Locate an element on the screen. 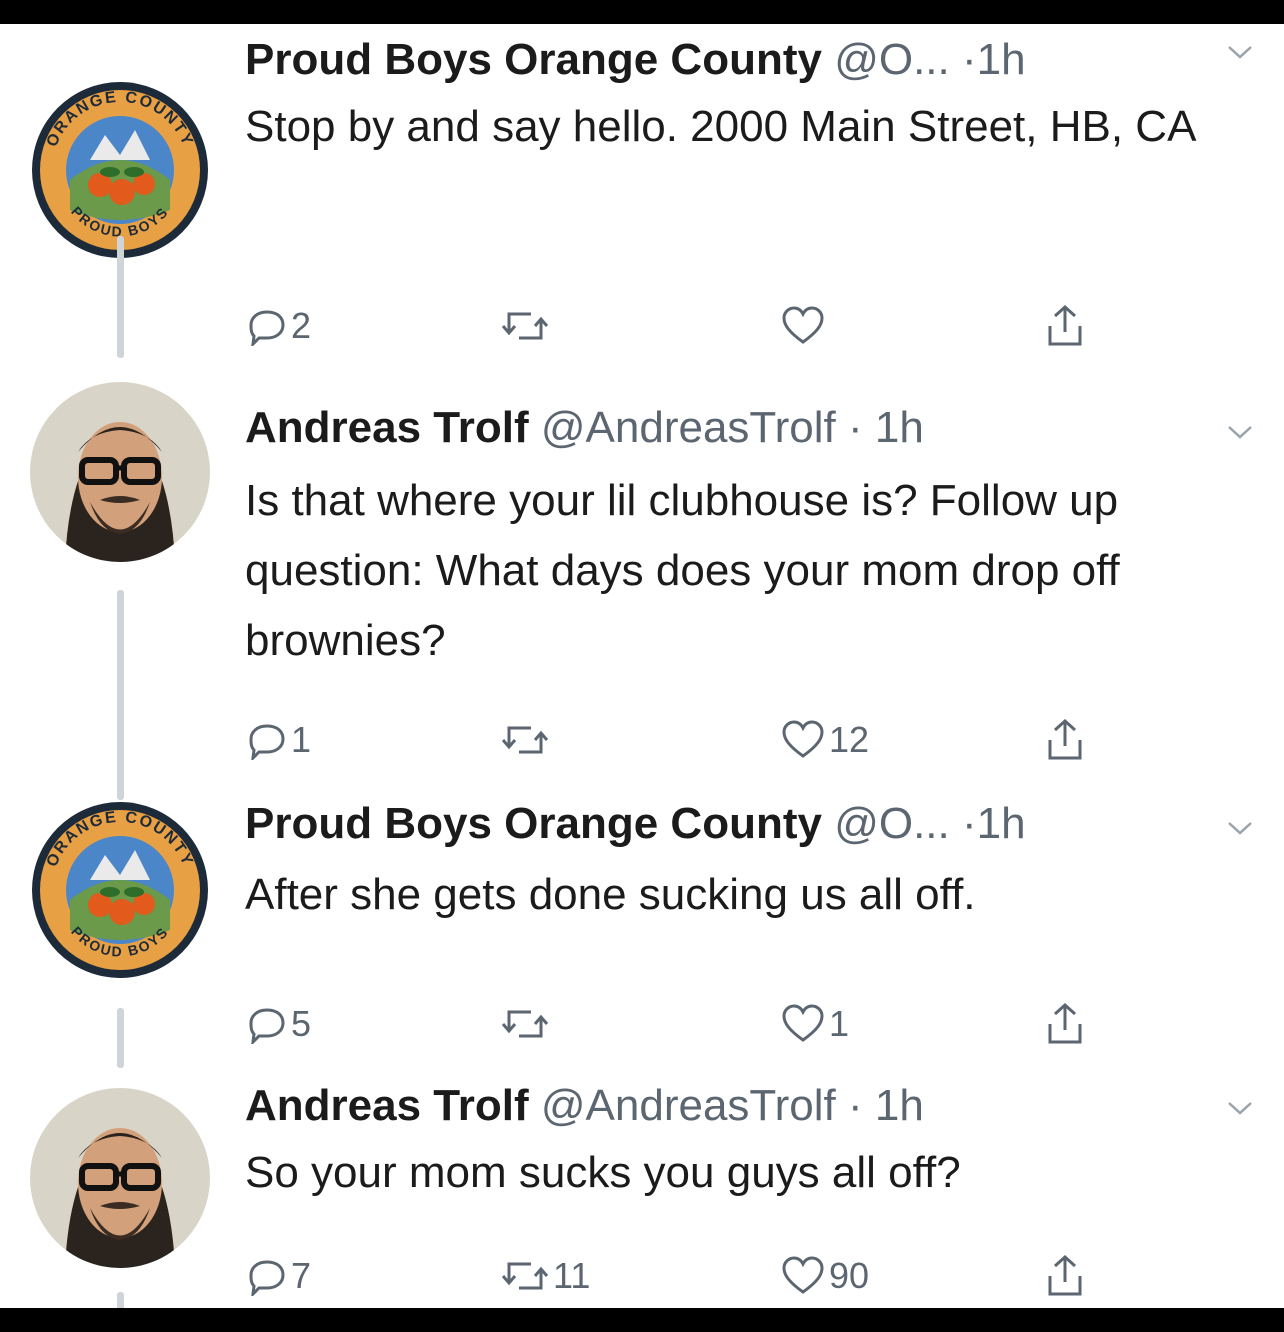 Image resolution: width=1284 pixels, height=1332 pixels. like-button: 90 is located at coordinates (825, 1276).